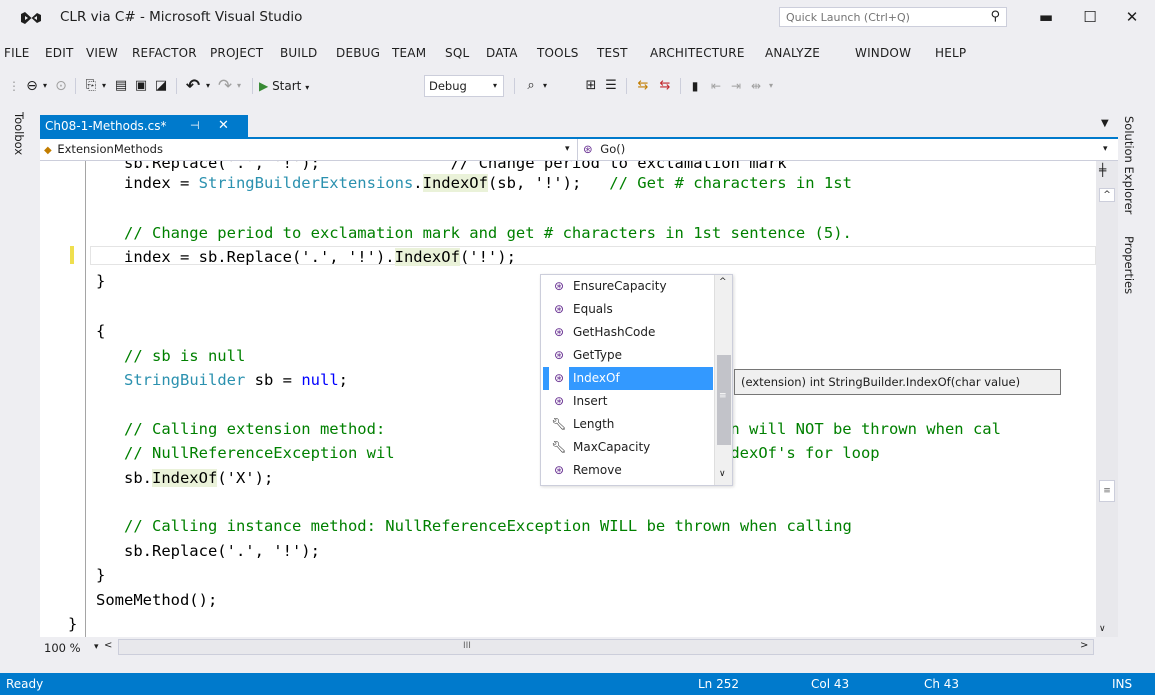 Image resolution: width=1155 pixels, height=695 pixels. I want to click on status-text: Ready, so click(25, 684).